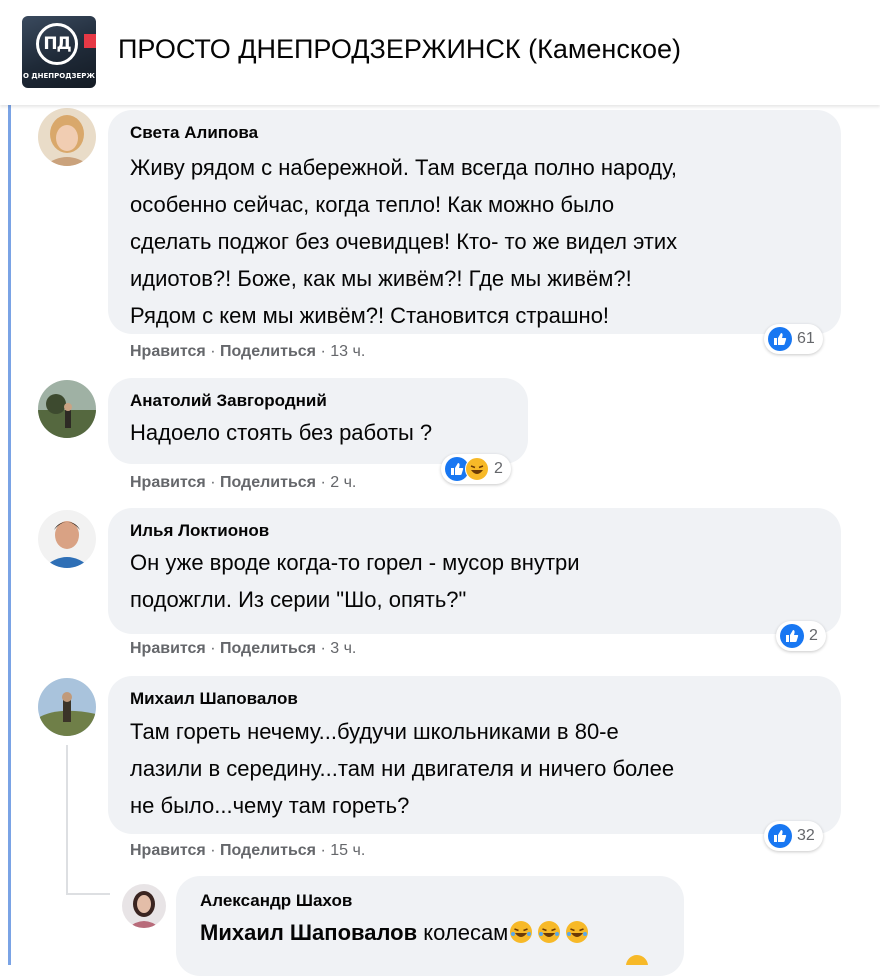 This screenshot has width=880, height=976. Describe the element at coordinates (347, 850) in the screenshot. I see `comment-time: 15 ч.` at that location.